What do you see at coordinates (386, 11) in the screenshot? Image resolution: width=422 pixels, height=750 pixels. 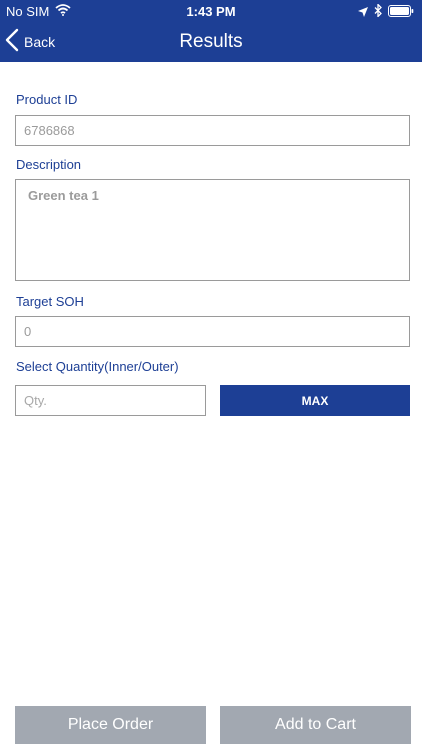 I see `status-right` at bounding box center [386, 11].